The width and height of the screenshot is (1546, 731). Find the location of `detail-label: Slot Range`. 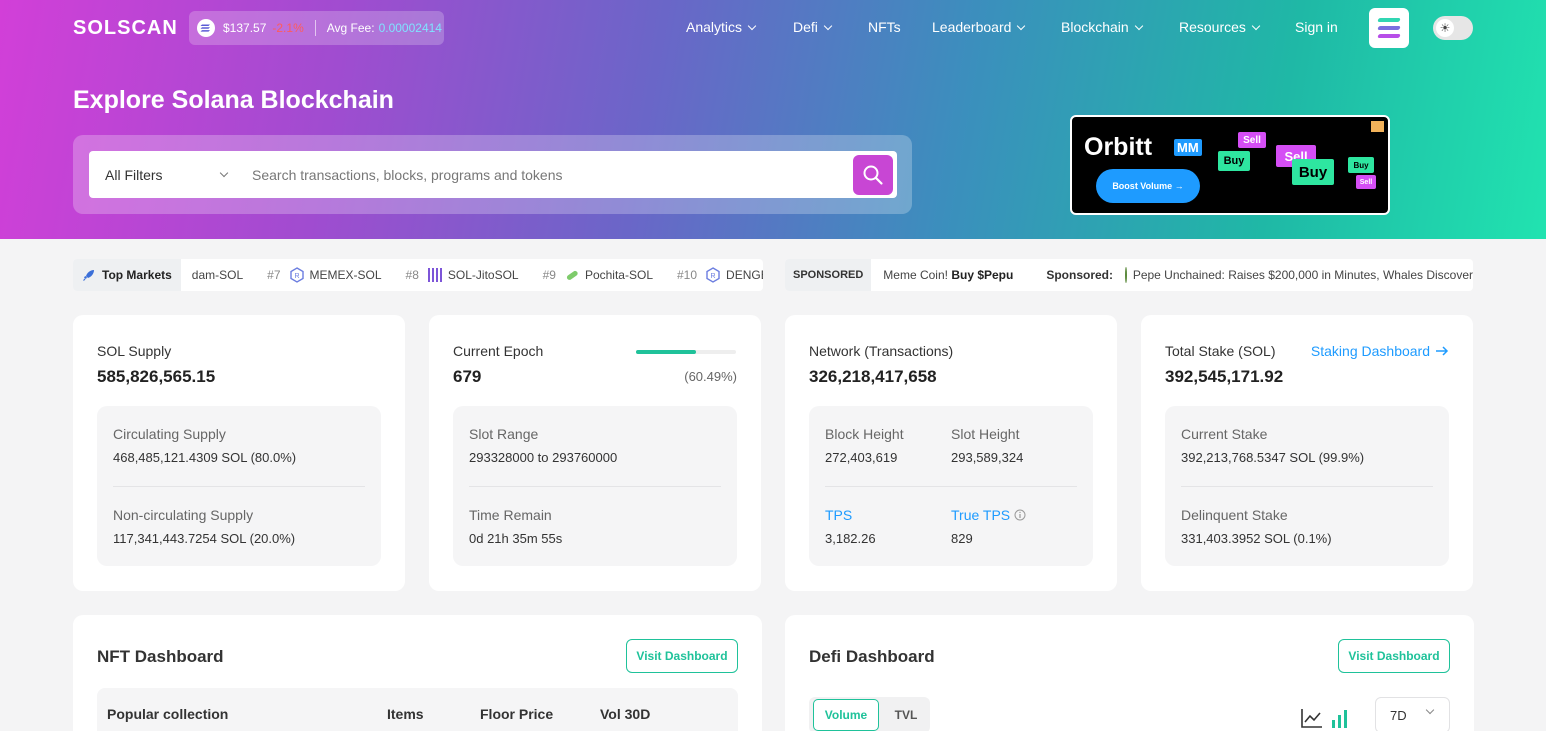

detail-label: Slot Range is located at coordinates (504, 434).